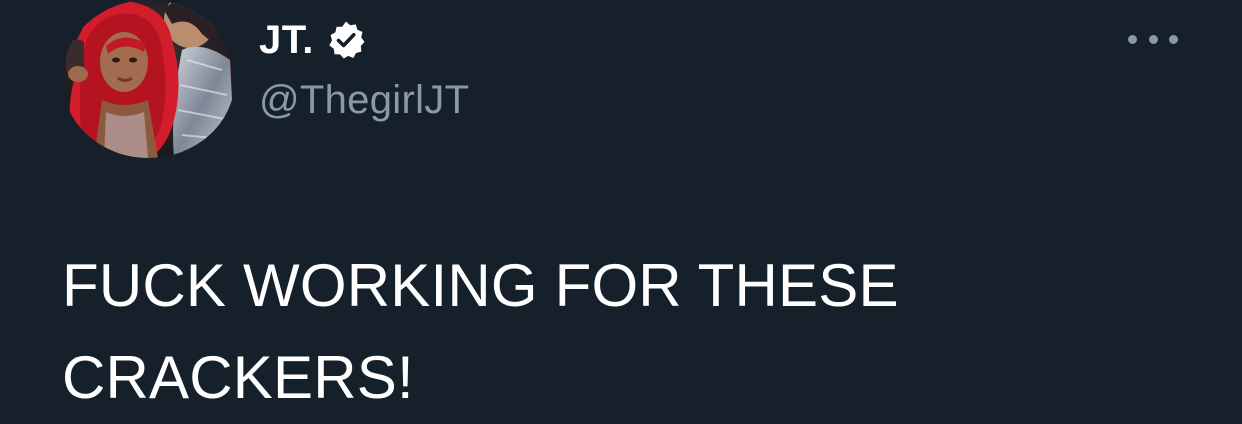 The height and width of the screenshot is (424, 1242). I want to click on author-name-row: JT., so click(312, 40).